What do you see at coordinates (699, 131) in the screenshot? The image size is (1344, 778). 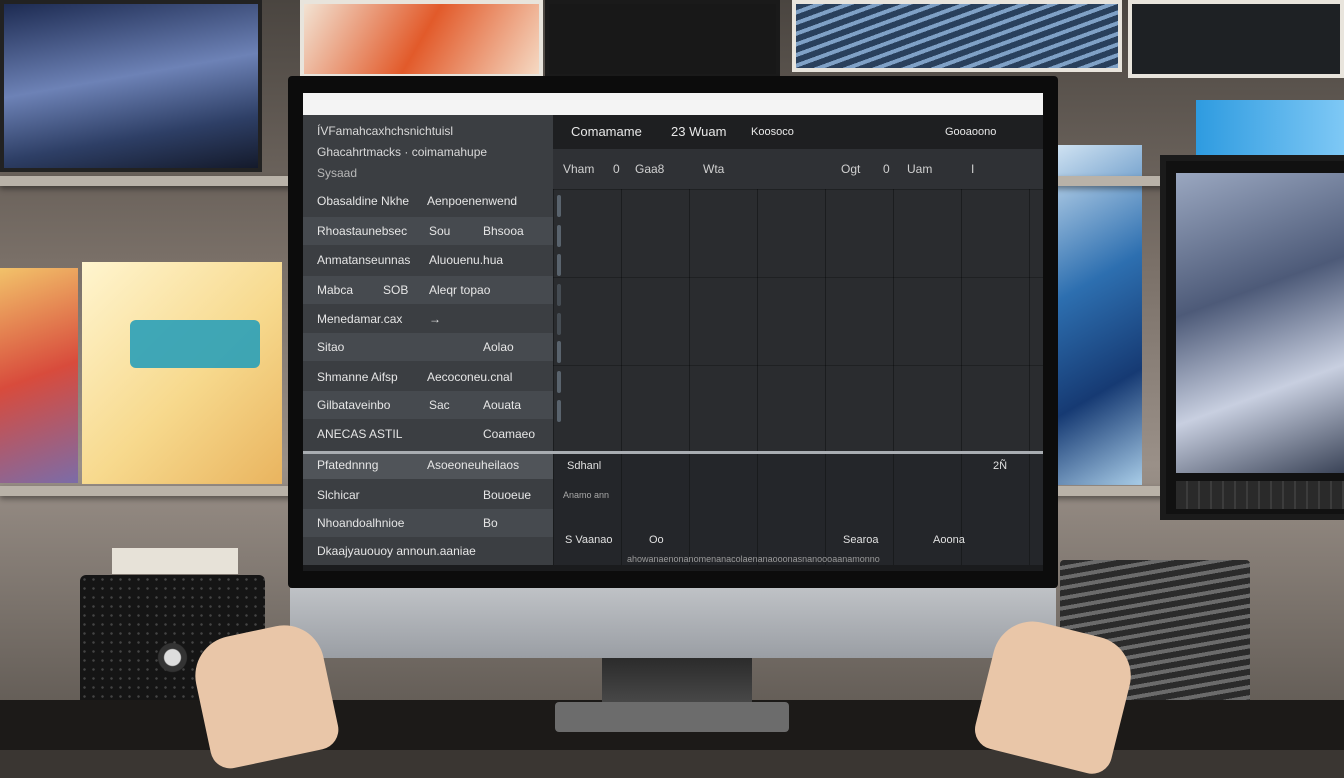 I see `main-subtitle: 23 Wuam` at bounding box center [699, 131].